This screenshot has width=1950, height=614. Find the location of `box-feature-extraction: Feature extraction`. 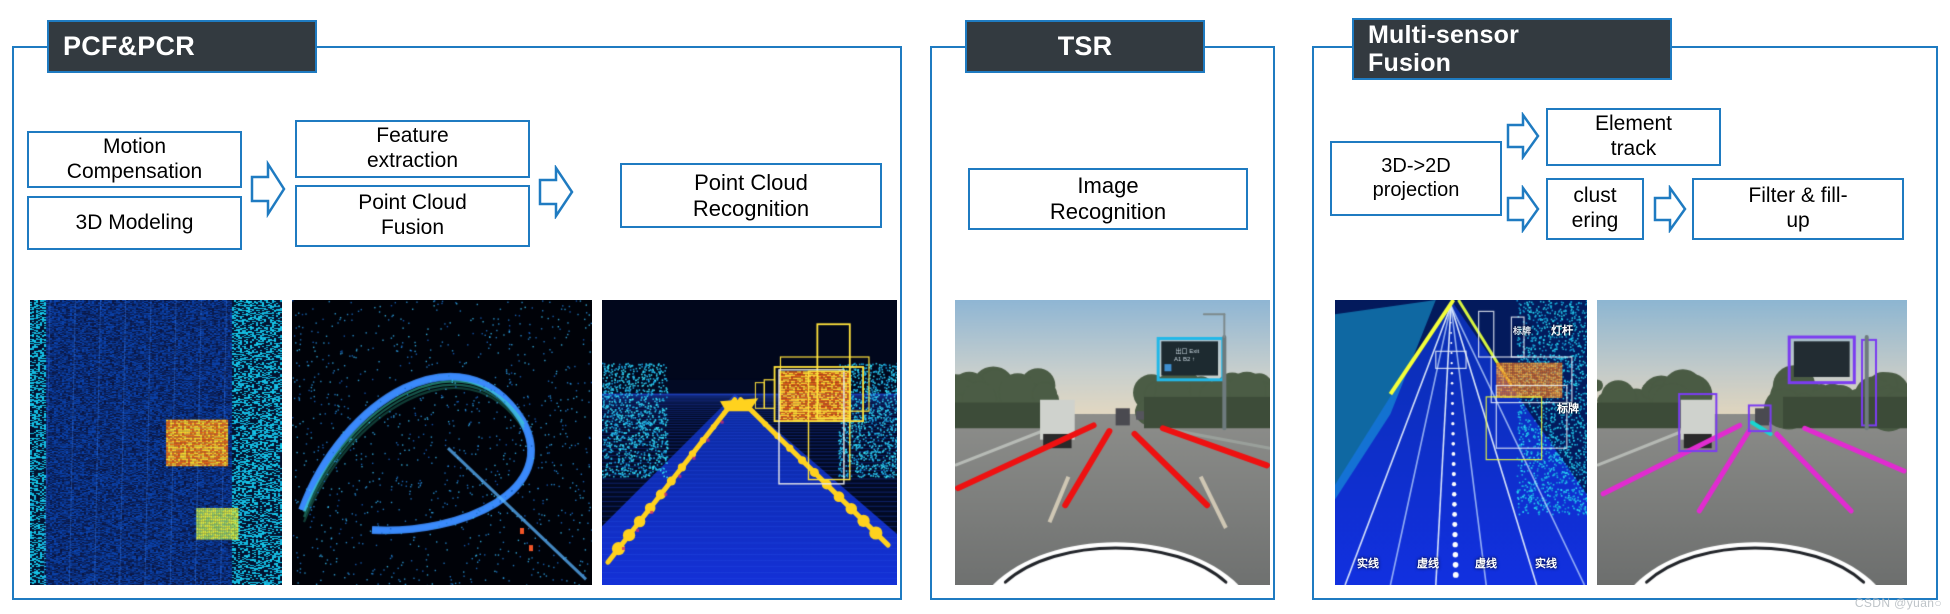

box-feature-extraction: Feature extraction is located at coordinates (412, 149).